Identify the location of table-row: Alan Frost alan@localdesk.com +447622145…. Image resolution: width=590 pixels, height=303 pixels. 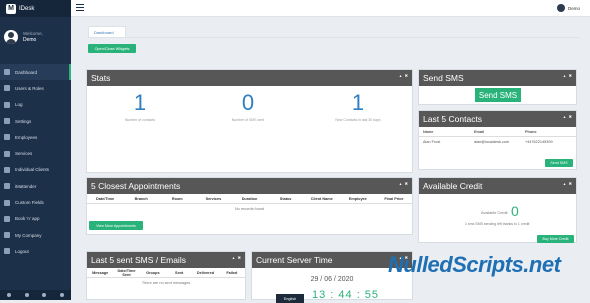
(497, 142).